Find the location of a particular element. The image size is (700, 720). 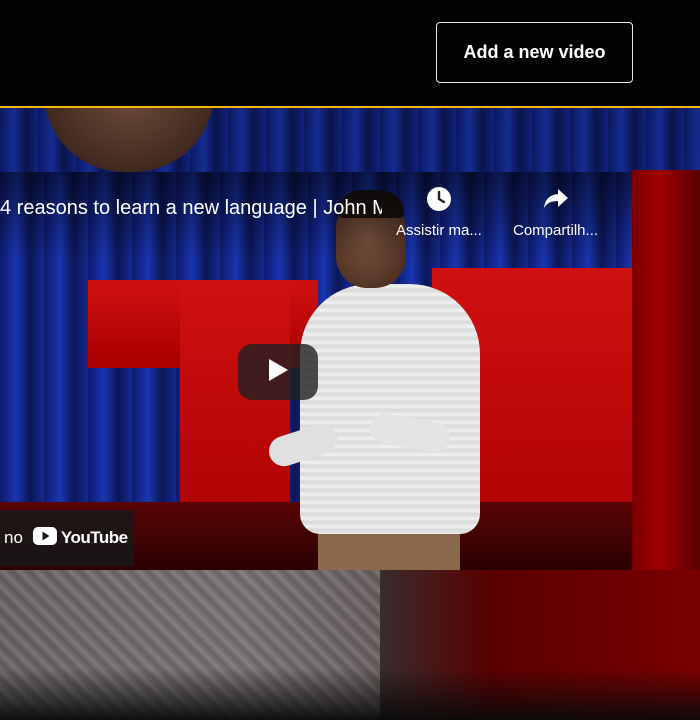

watch-on-youtube-badge: no YouTube is located at coordinates (67, 538).